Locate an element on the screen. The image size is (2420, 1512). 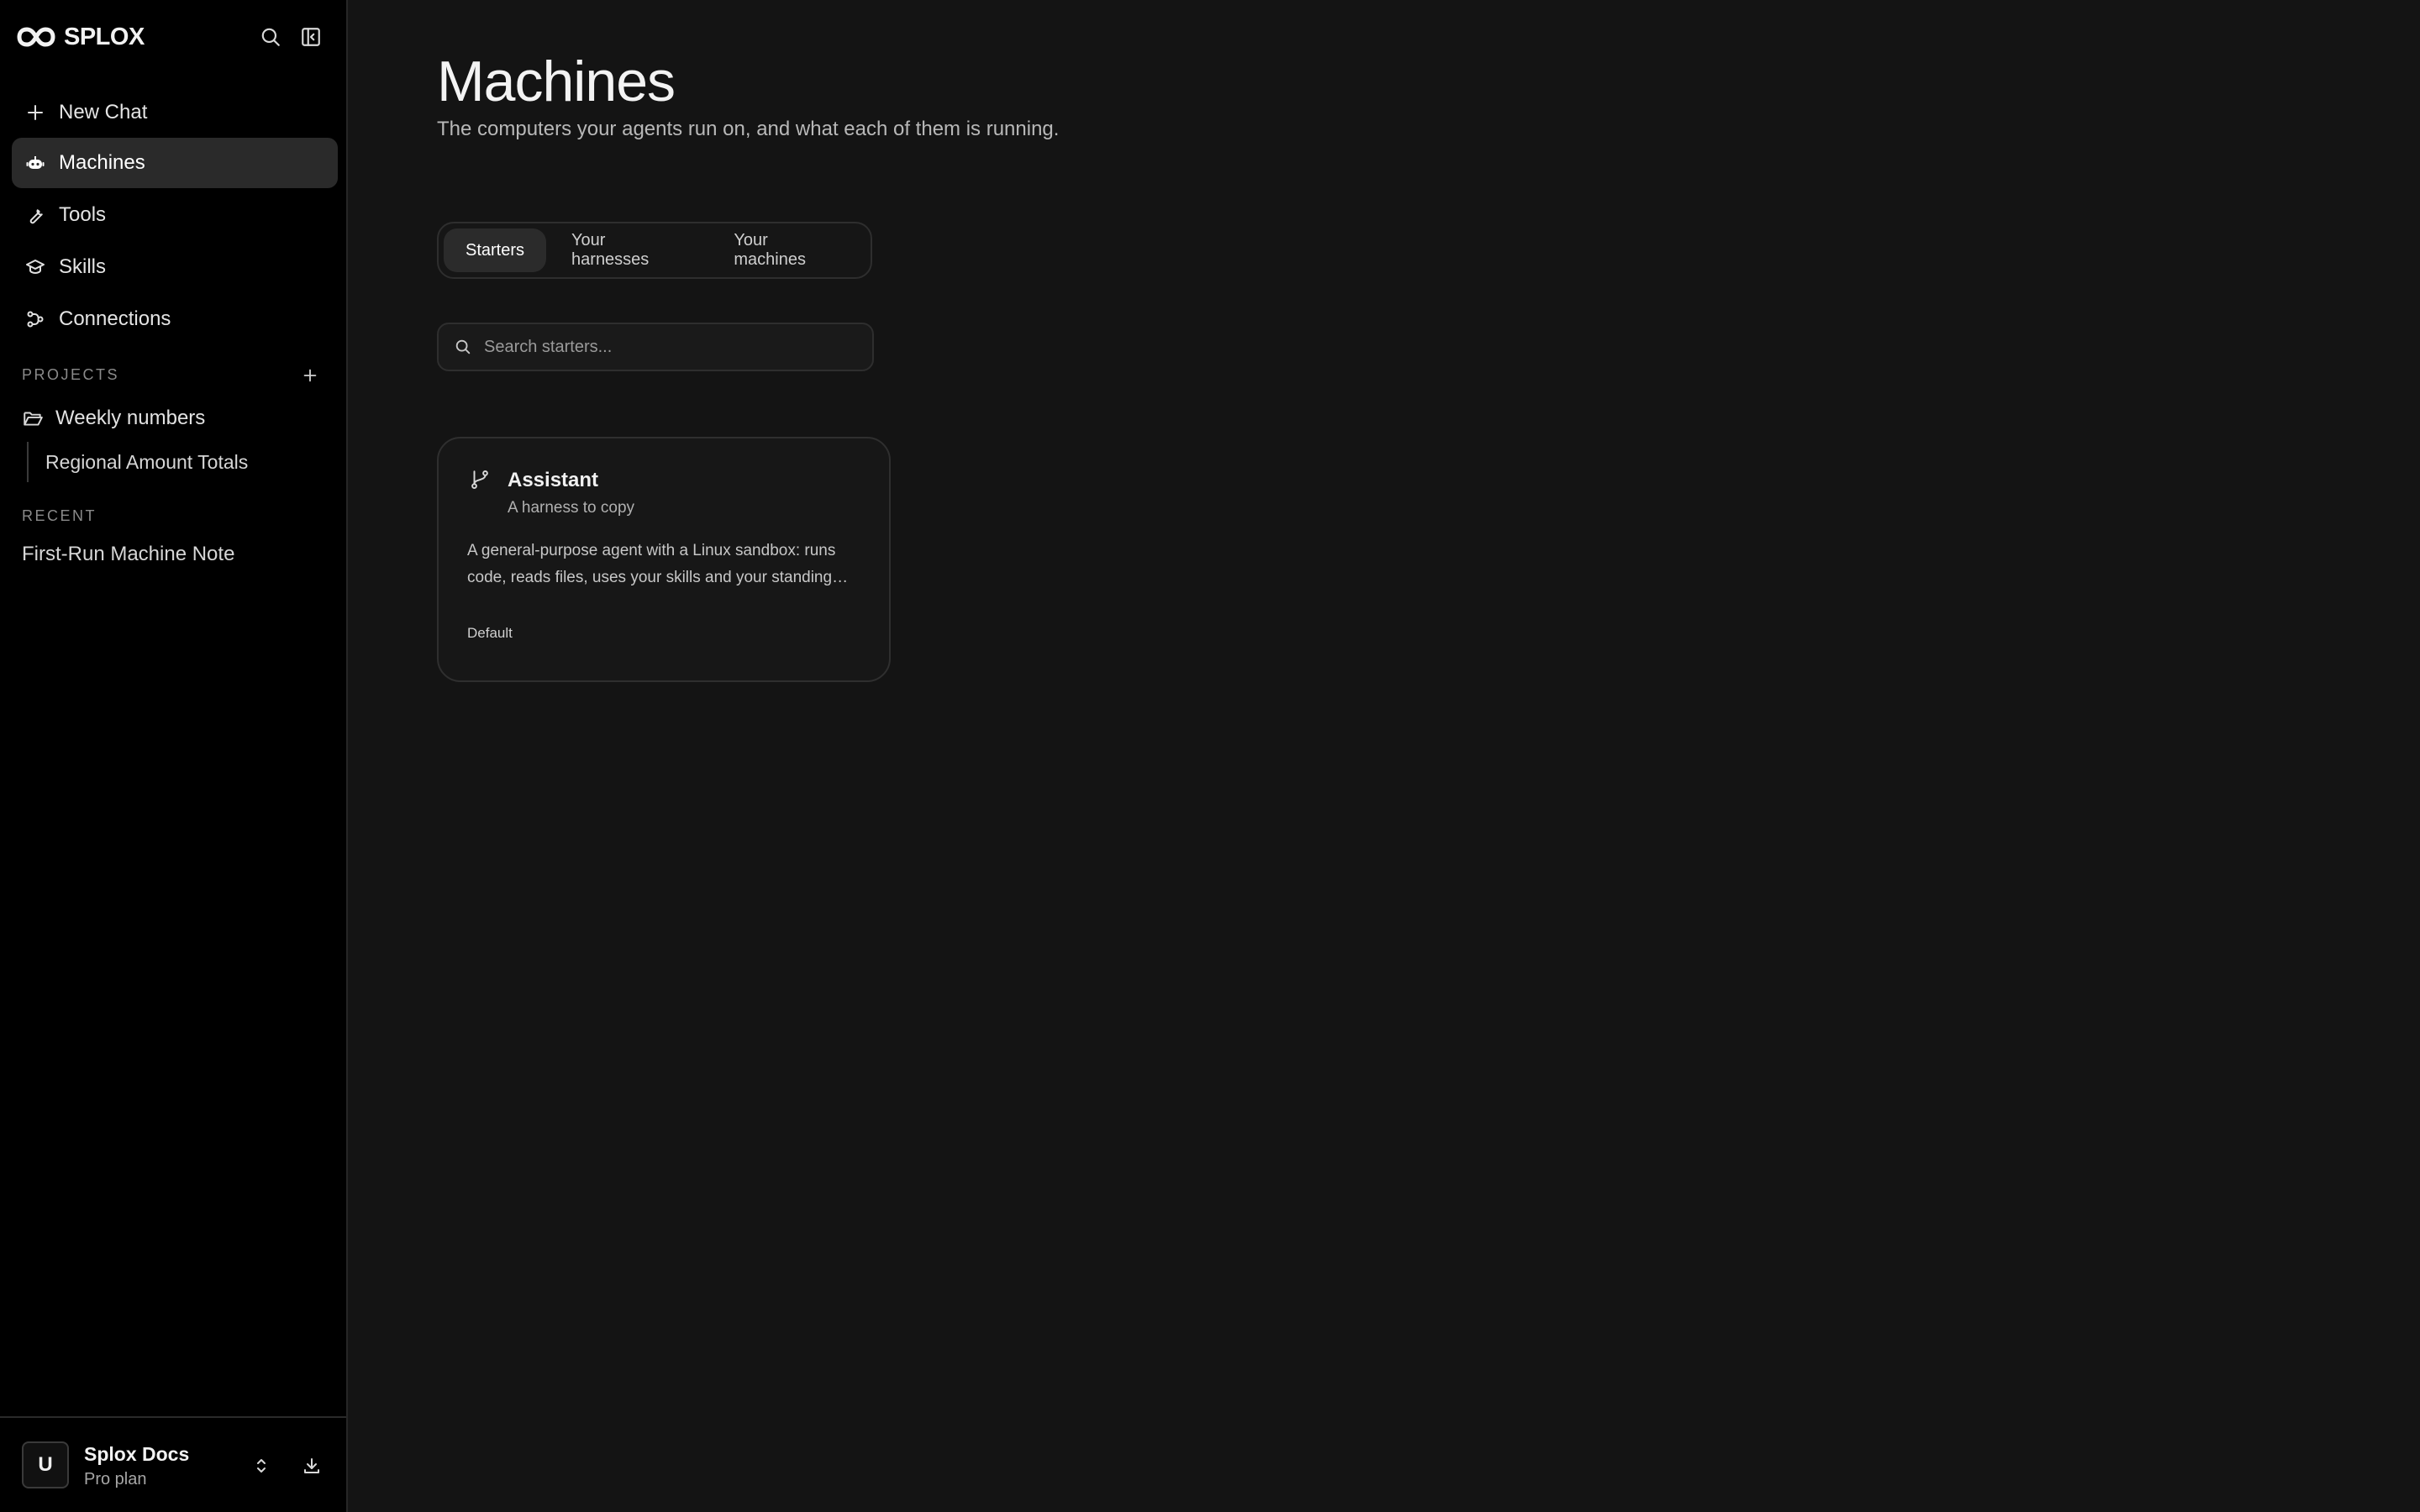
card-subtitle: A harness to copy is located at coordinates (571, 508).